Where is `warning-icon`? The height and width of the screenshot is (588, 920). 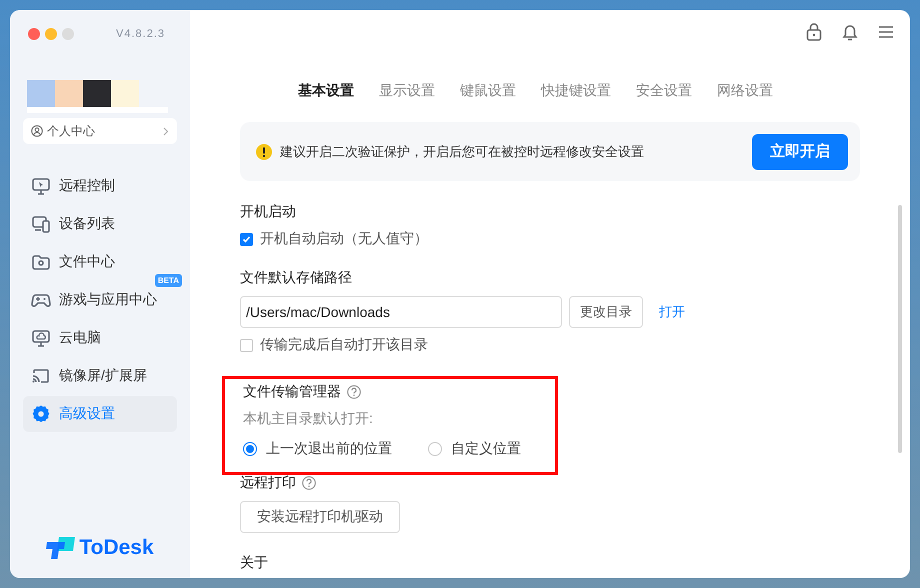
warning-icon is located at coordinates (264, 152).